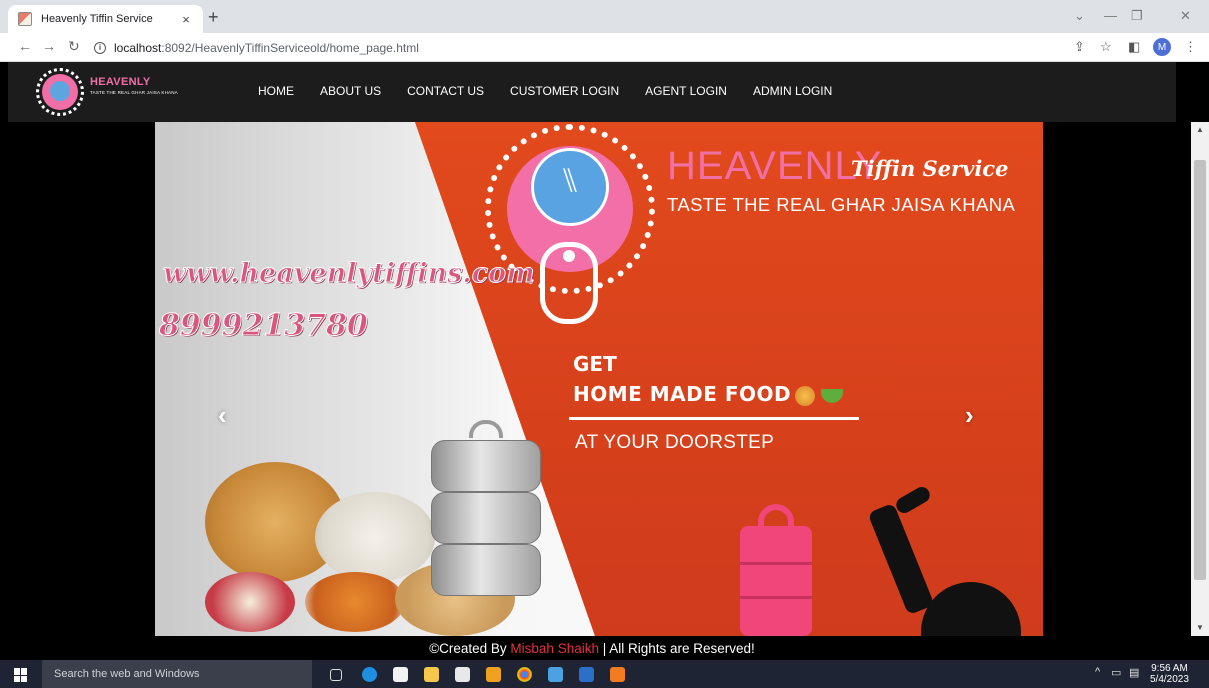 Image resolution: width=1209 pixels, height=688 pixels. Describe the element at coordinates (617, 674) in the screenshot. I see `xampp-icon` at that location.